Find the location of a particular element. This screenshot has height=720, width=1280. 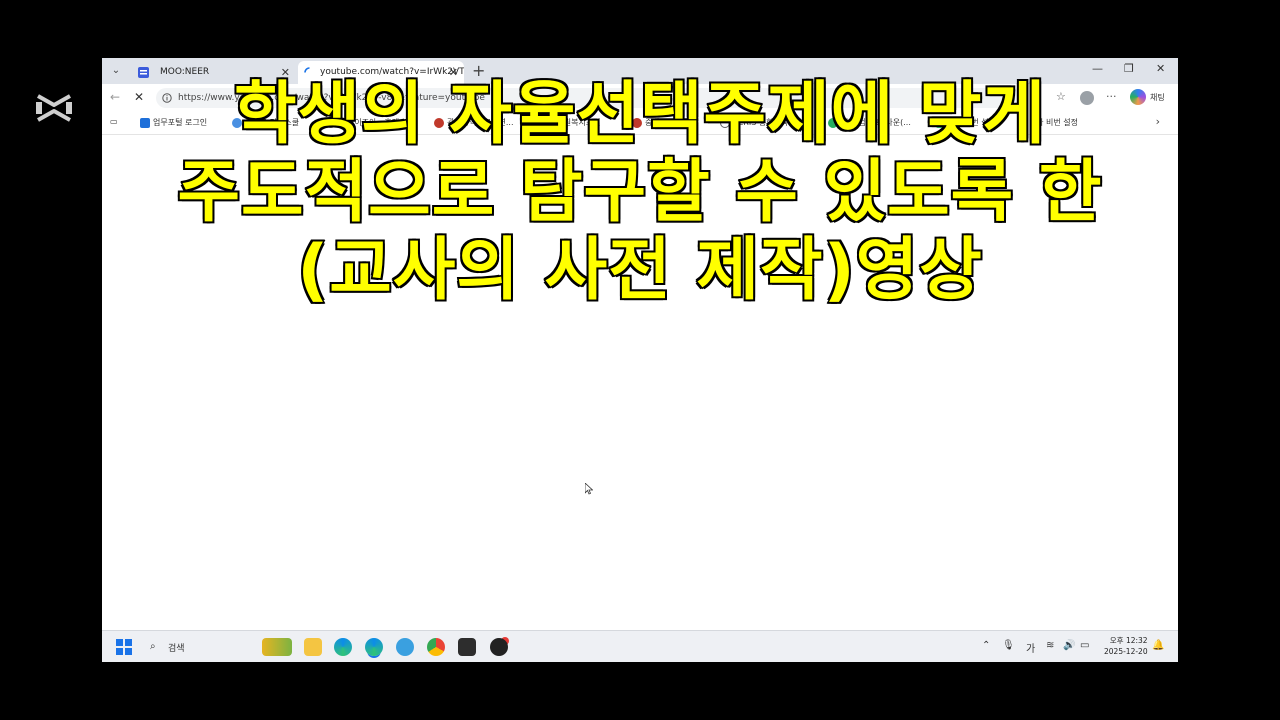

edge-browser-active-icon is located at coordinates (374, 647).